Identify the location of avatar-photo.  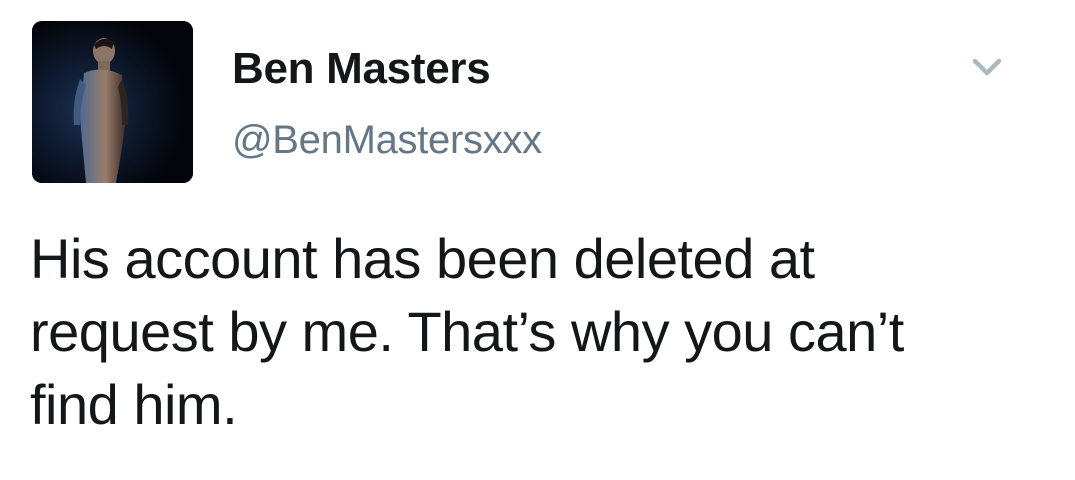
(112, 102).